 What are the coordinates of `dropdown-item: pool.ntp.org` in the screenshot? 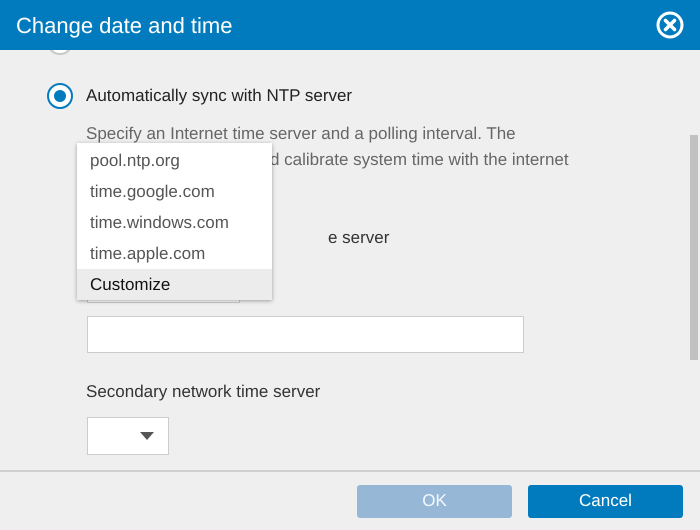 It's located at (174, 160).